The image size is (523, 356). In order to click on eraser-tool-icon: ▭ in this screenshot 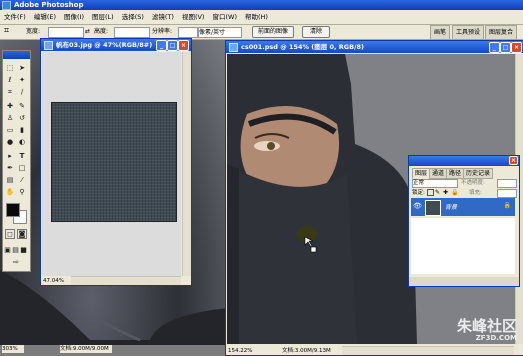, I will do `click(10, 130)`.